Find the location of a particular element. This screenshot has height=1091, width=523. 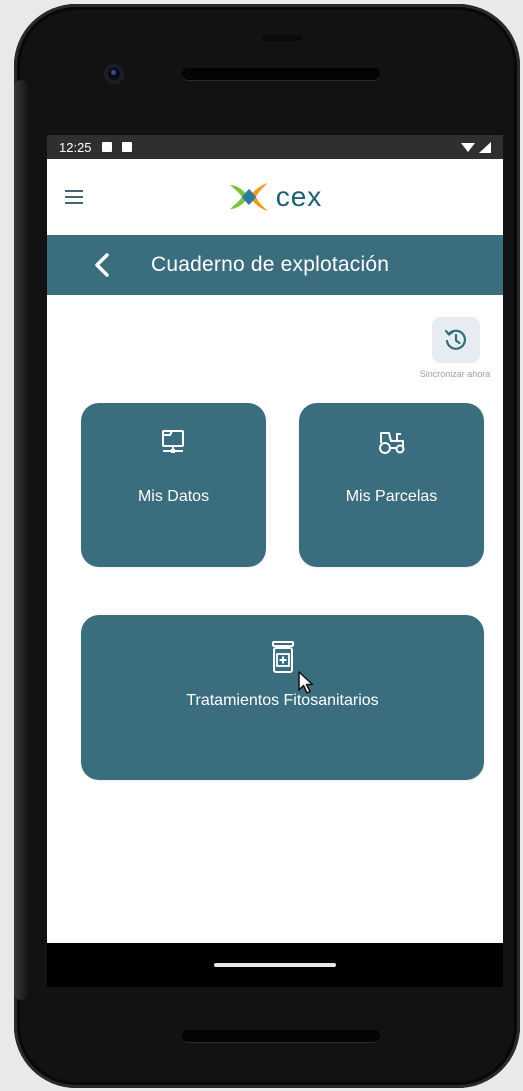

chevron-left-icon is located at coordinates (102, 265).